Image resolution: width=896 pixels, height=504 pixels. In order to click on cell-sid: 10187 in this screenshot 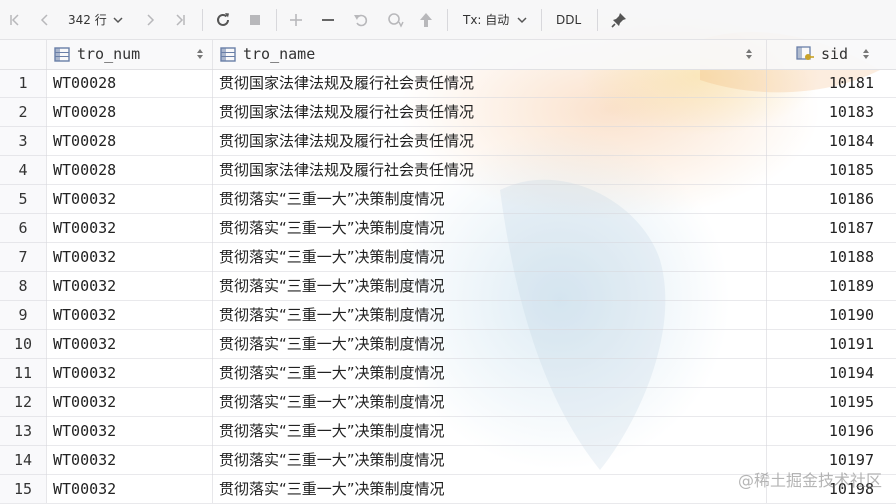, I will do `click(851, 228)`.